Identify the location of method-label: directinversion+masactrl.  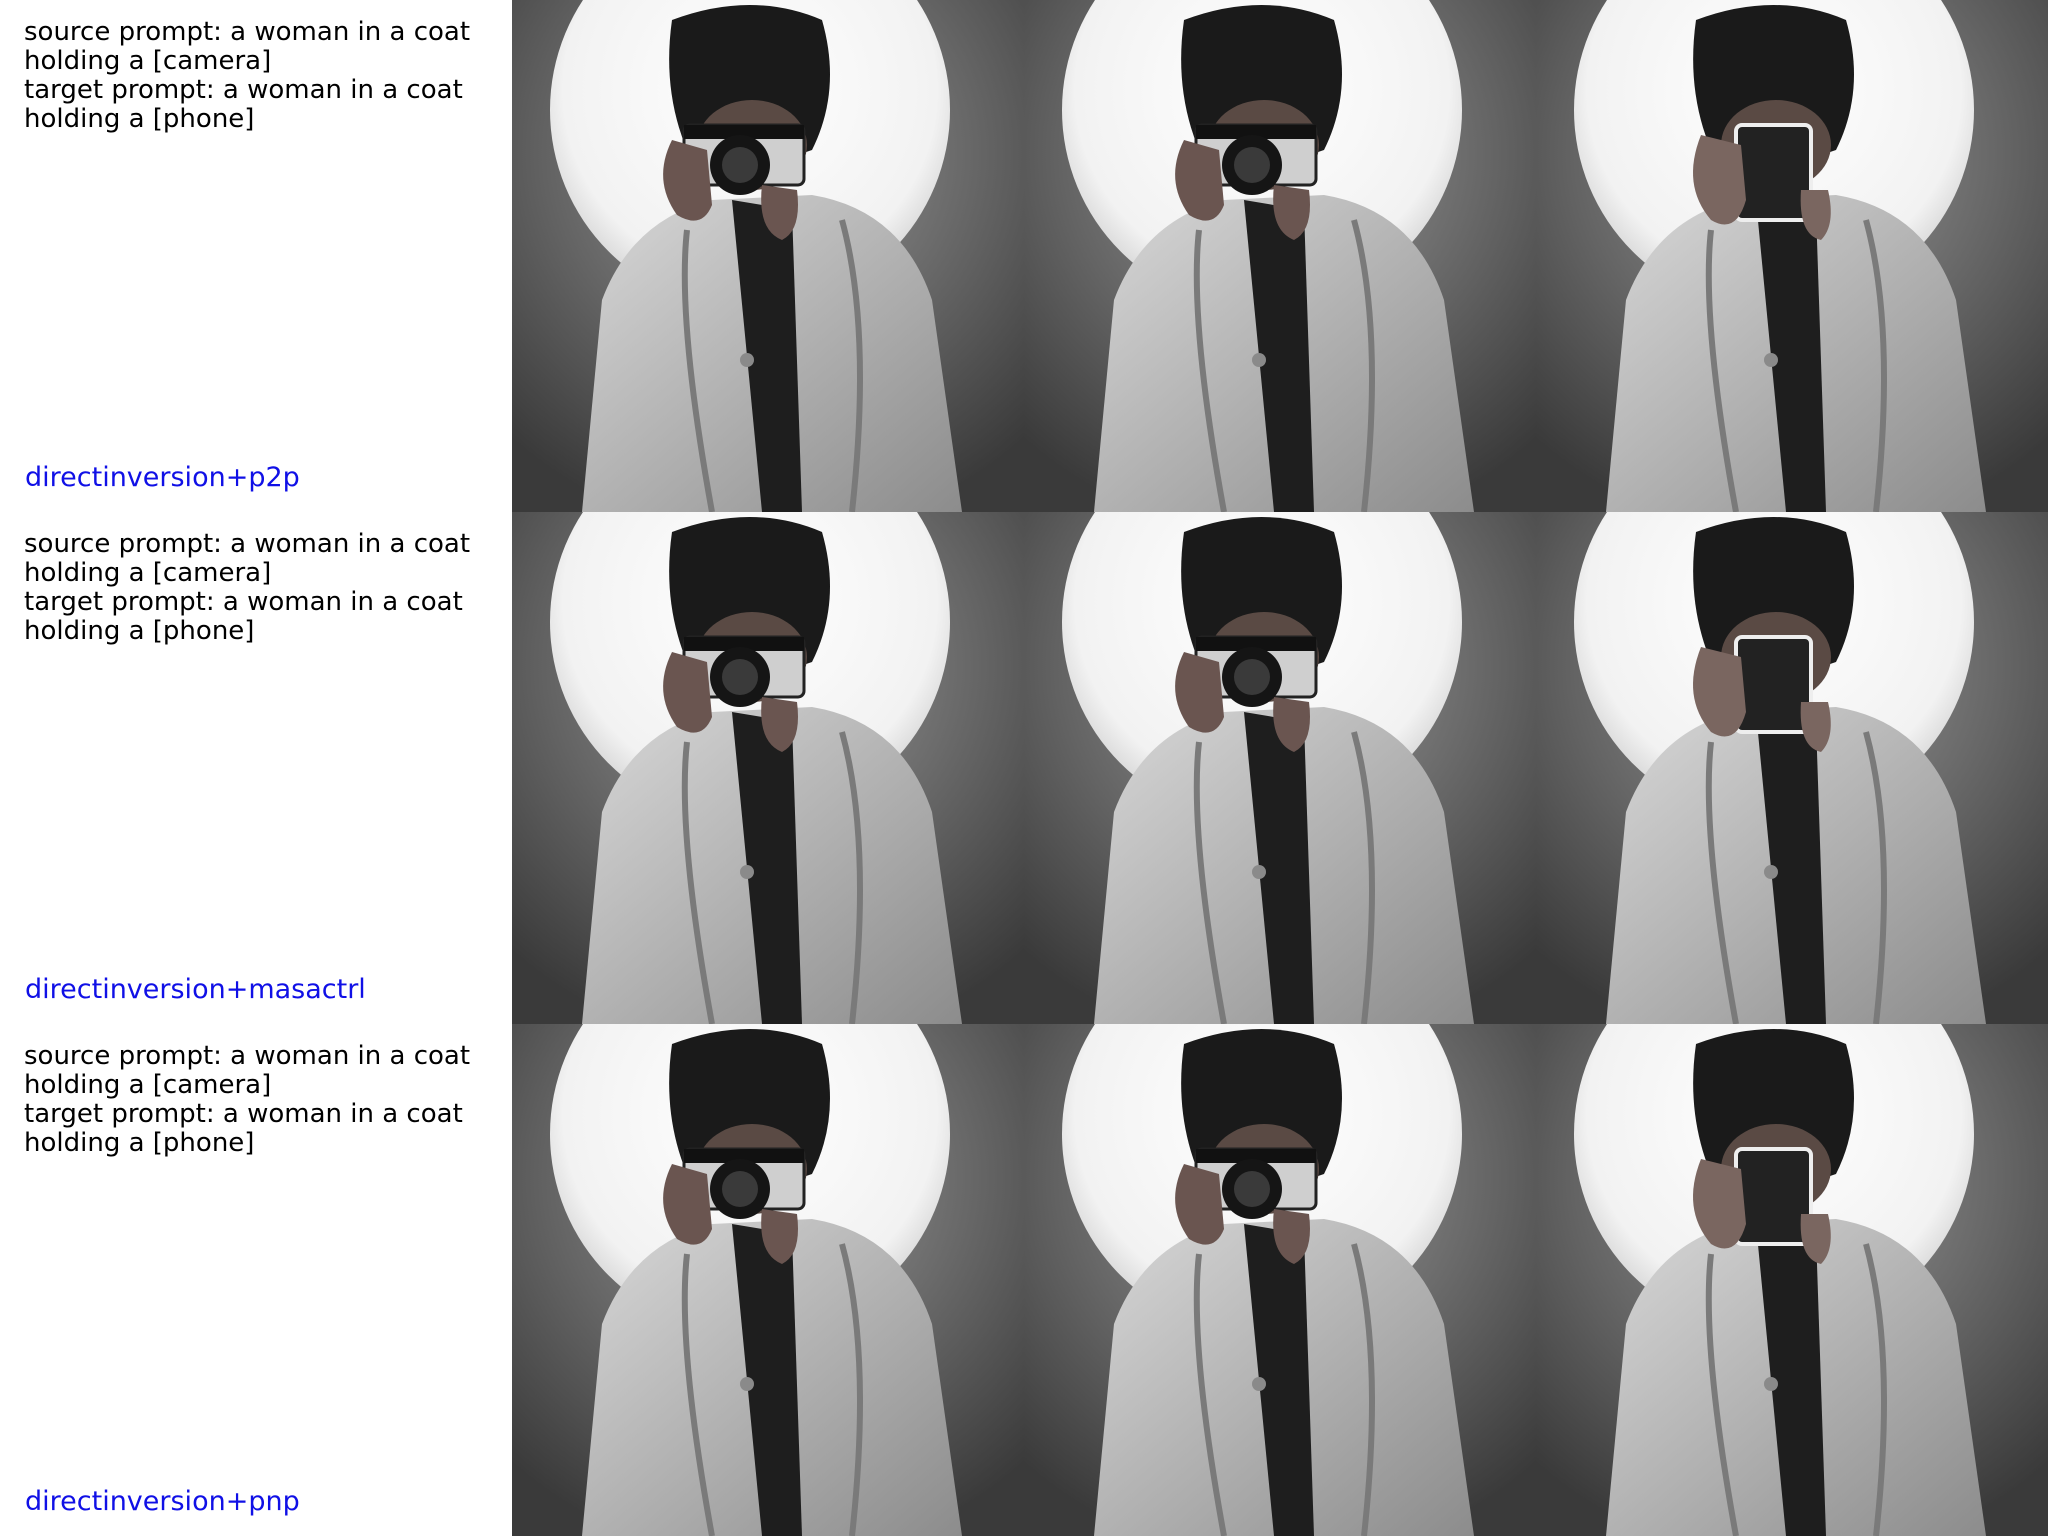
(195, 989).